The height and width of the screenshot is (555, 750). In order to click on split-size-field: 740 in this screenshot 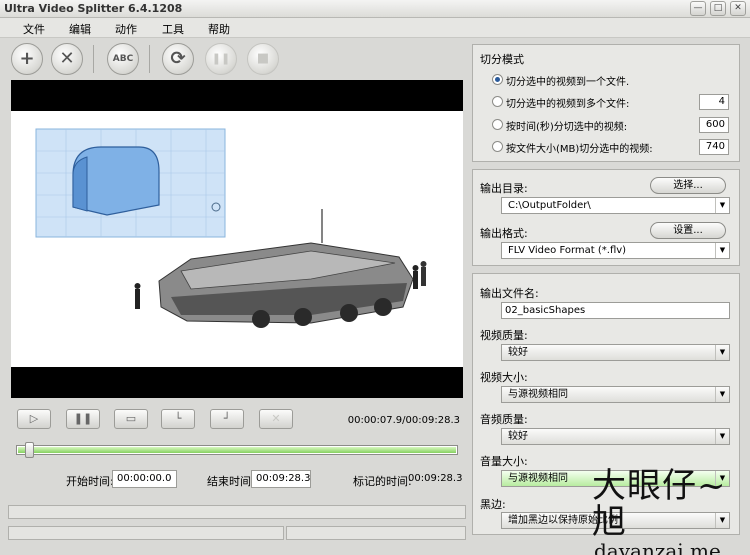, I will do `click(714, 147)`.